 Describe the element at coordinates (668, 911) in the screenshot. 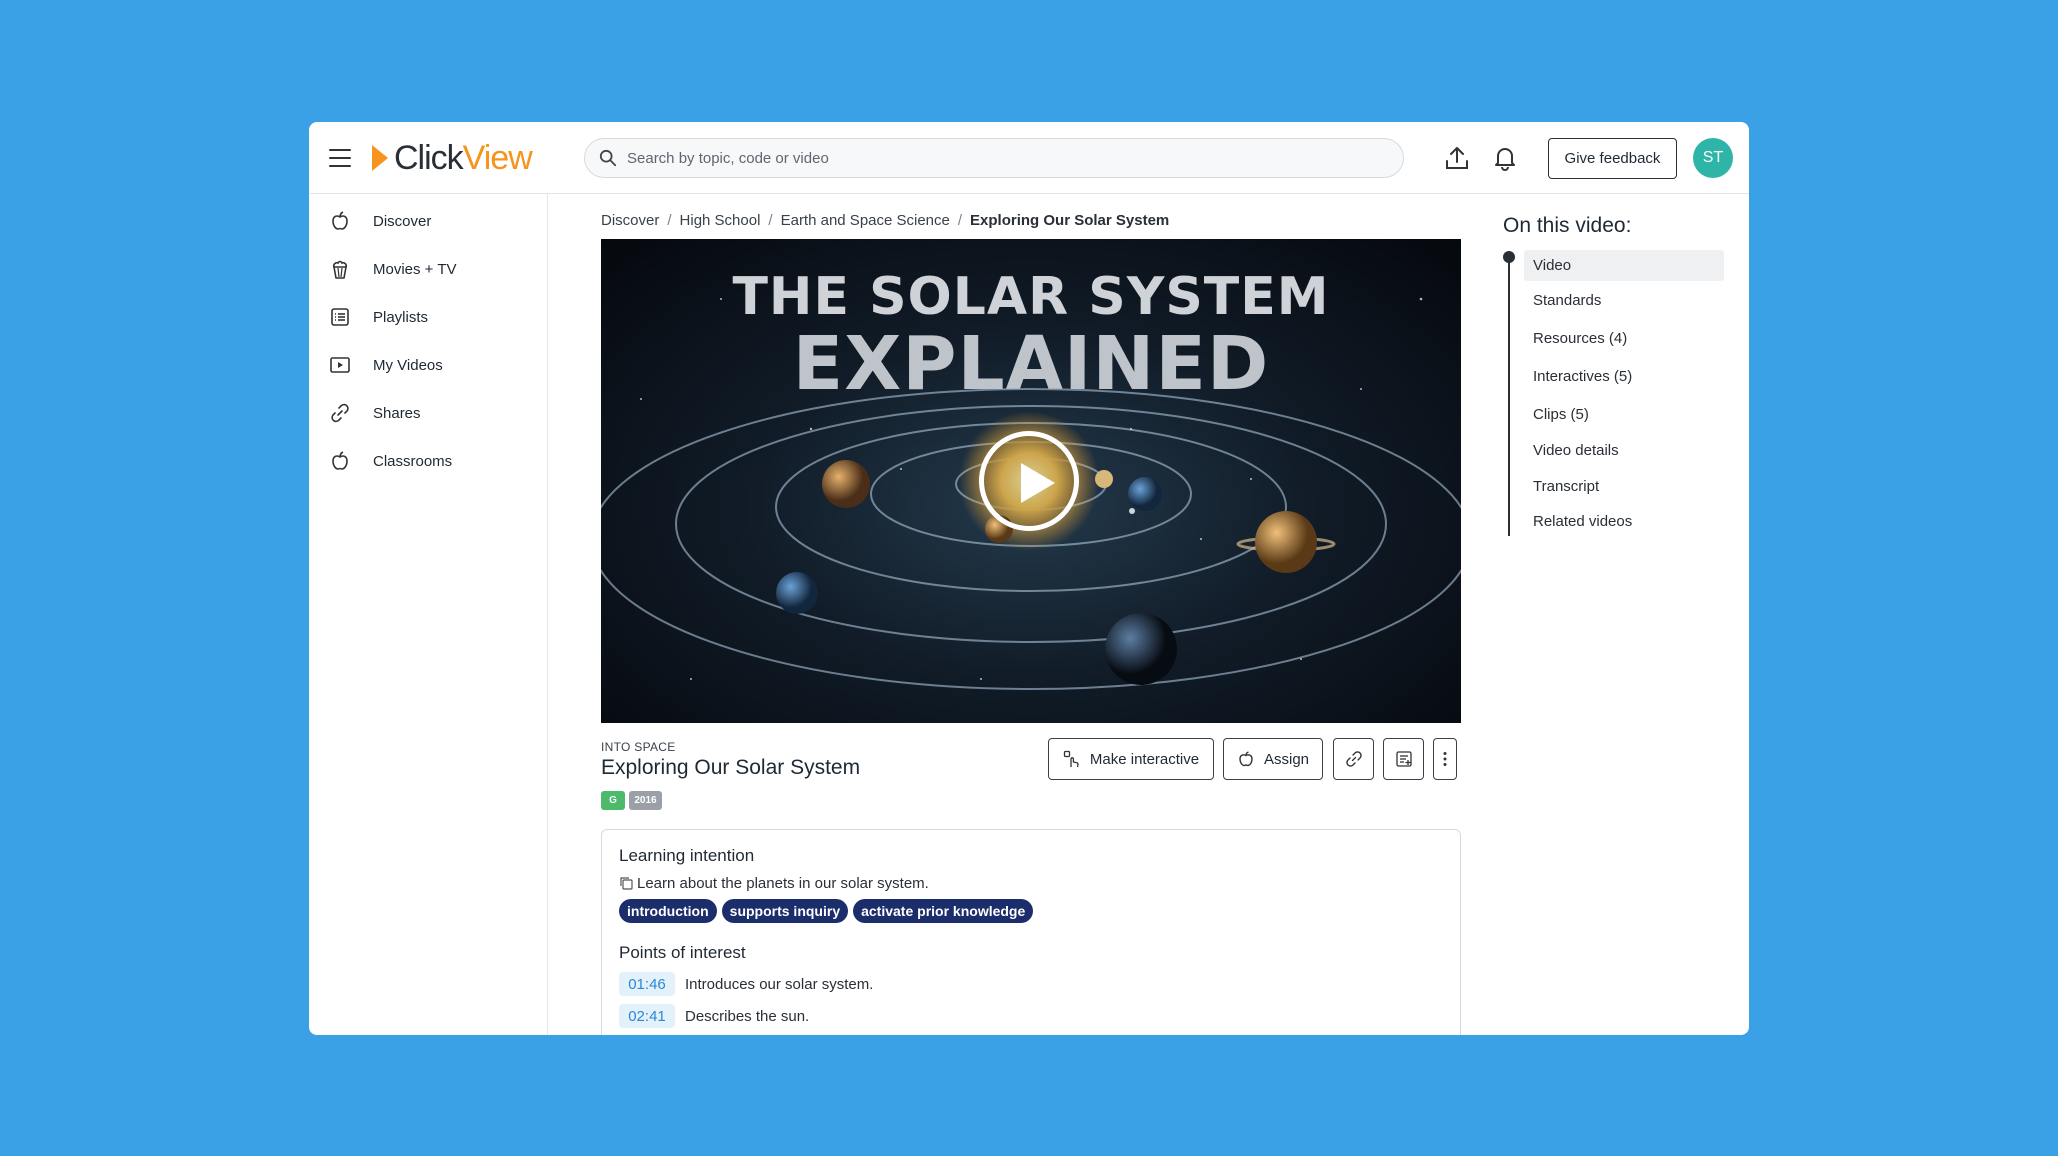

I see `tag-introduction: introduction` at that location.